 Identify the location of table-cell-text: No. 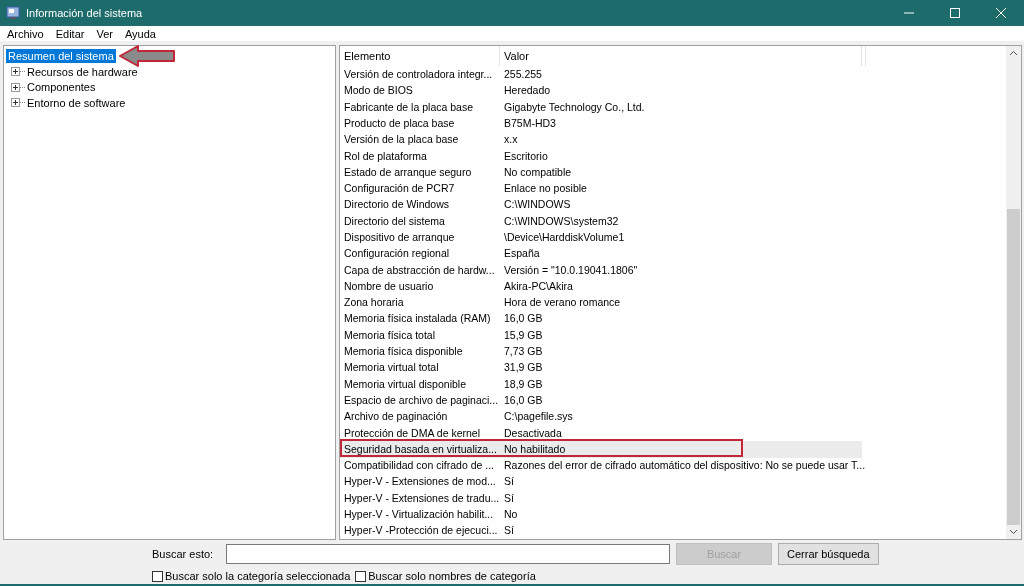
(510, 515).